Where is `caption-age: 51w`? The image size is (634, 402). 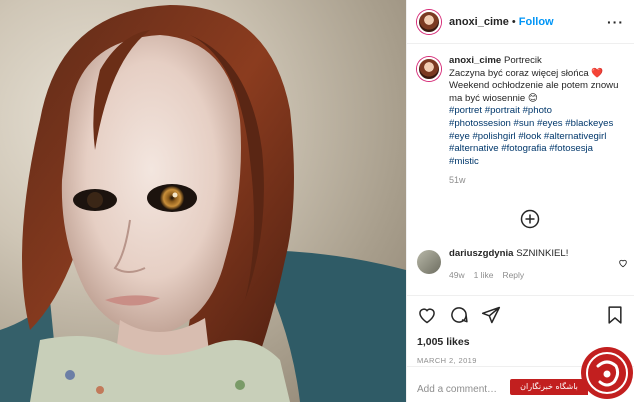 caption-age: 51w is located at coordinates (457, 180).